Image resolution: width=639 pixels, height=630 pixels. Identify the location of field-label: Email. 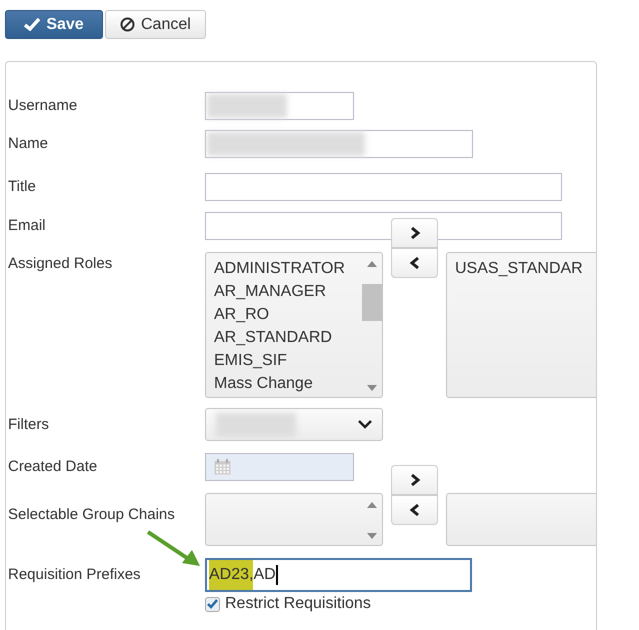
(27, 226).